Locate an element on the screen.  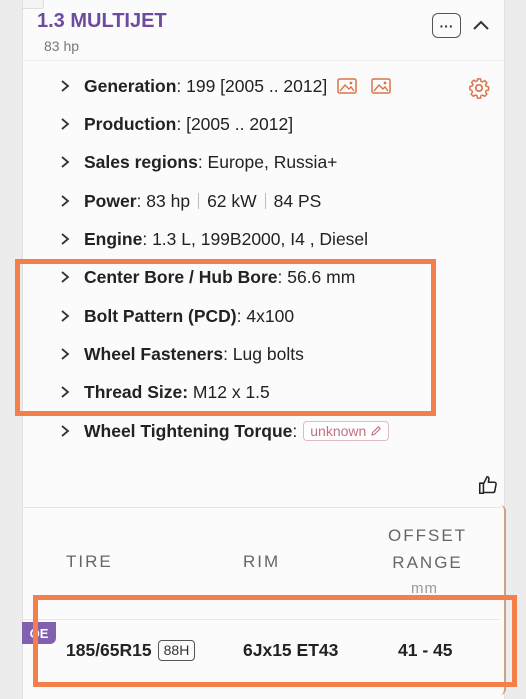
header-divider is located at coordinates (262, 60).